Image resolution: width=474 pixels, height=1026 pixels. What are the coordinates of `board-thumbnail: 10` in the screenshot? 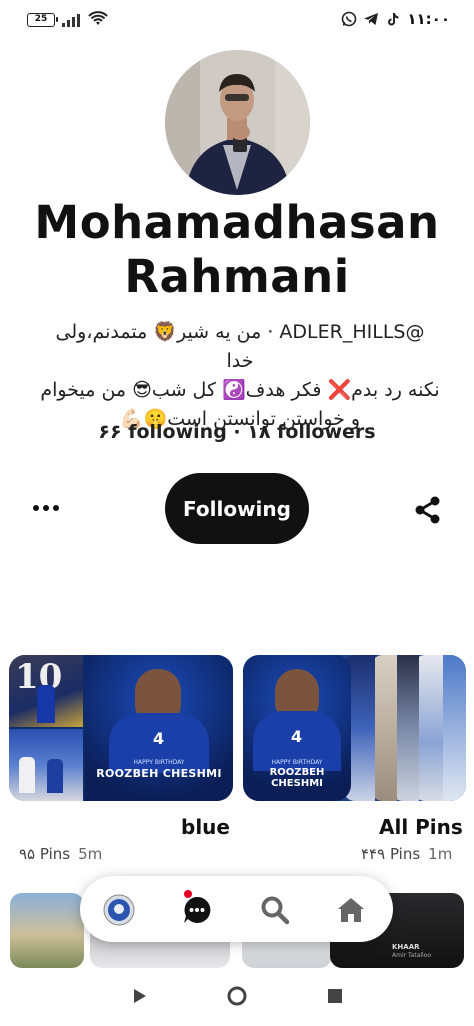 It's located at (46, 691).